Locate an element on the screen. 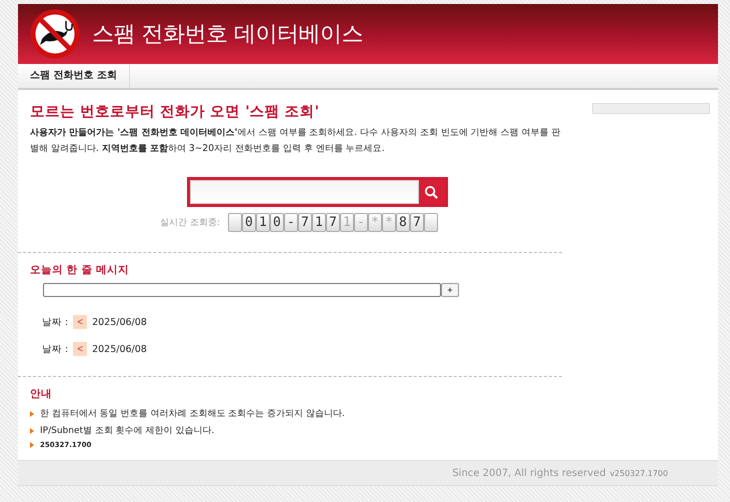  intro-text: 사용자가 만들어가는 '스팸 전화번호 데이터베이스'에서 스팸 여부를 조회하세요. 다수 사용자의 조회 빈도에 기반해 스팸 여부를 판별해 알려줍니다. 지역번호를 포함하여 3~20자리 전화번호를 입력 후 엔터를 누르세요. is located at coordinates (296, 141).